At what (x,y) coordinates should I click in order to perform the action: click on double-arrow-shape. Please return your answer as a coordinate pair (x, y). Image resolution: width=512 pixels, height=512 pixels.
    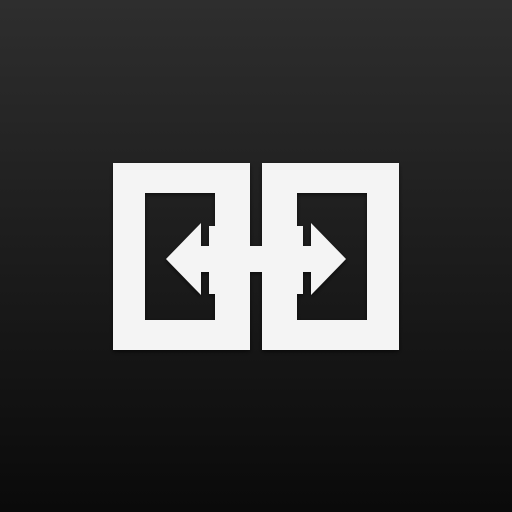
    Looking at the image, I should click on (256, 259).